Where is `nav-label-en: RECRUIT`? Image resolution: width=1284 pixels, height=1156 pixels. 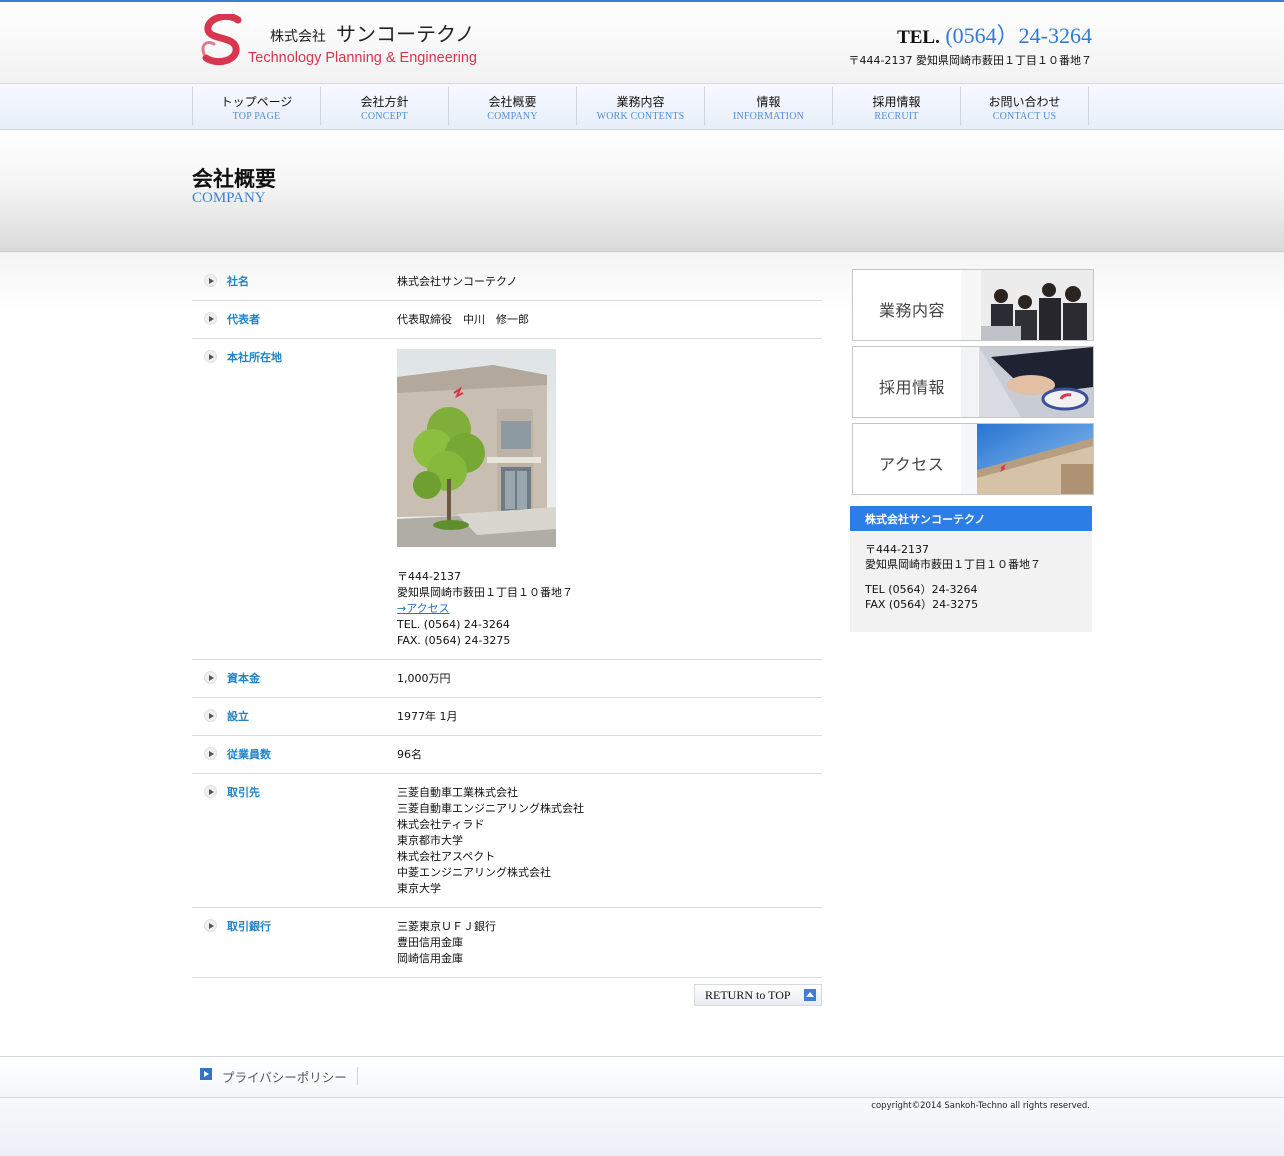
nav-label-en: RECRUIT is located at coordinates (896, 116).